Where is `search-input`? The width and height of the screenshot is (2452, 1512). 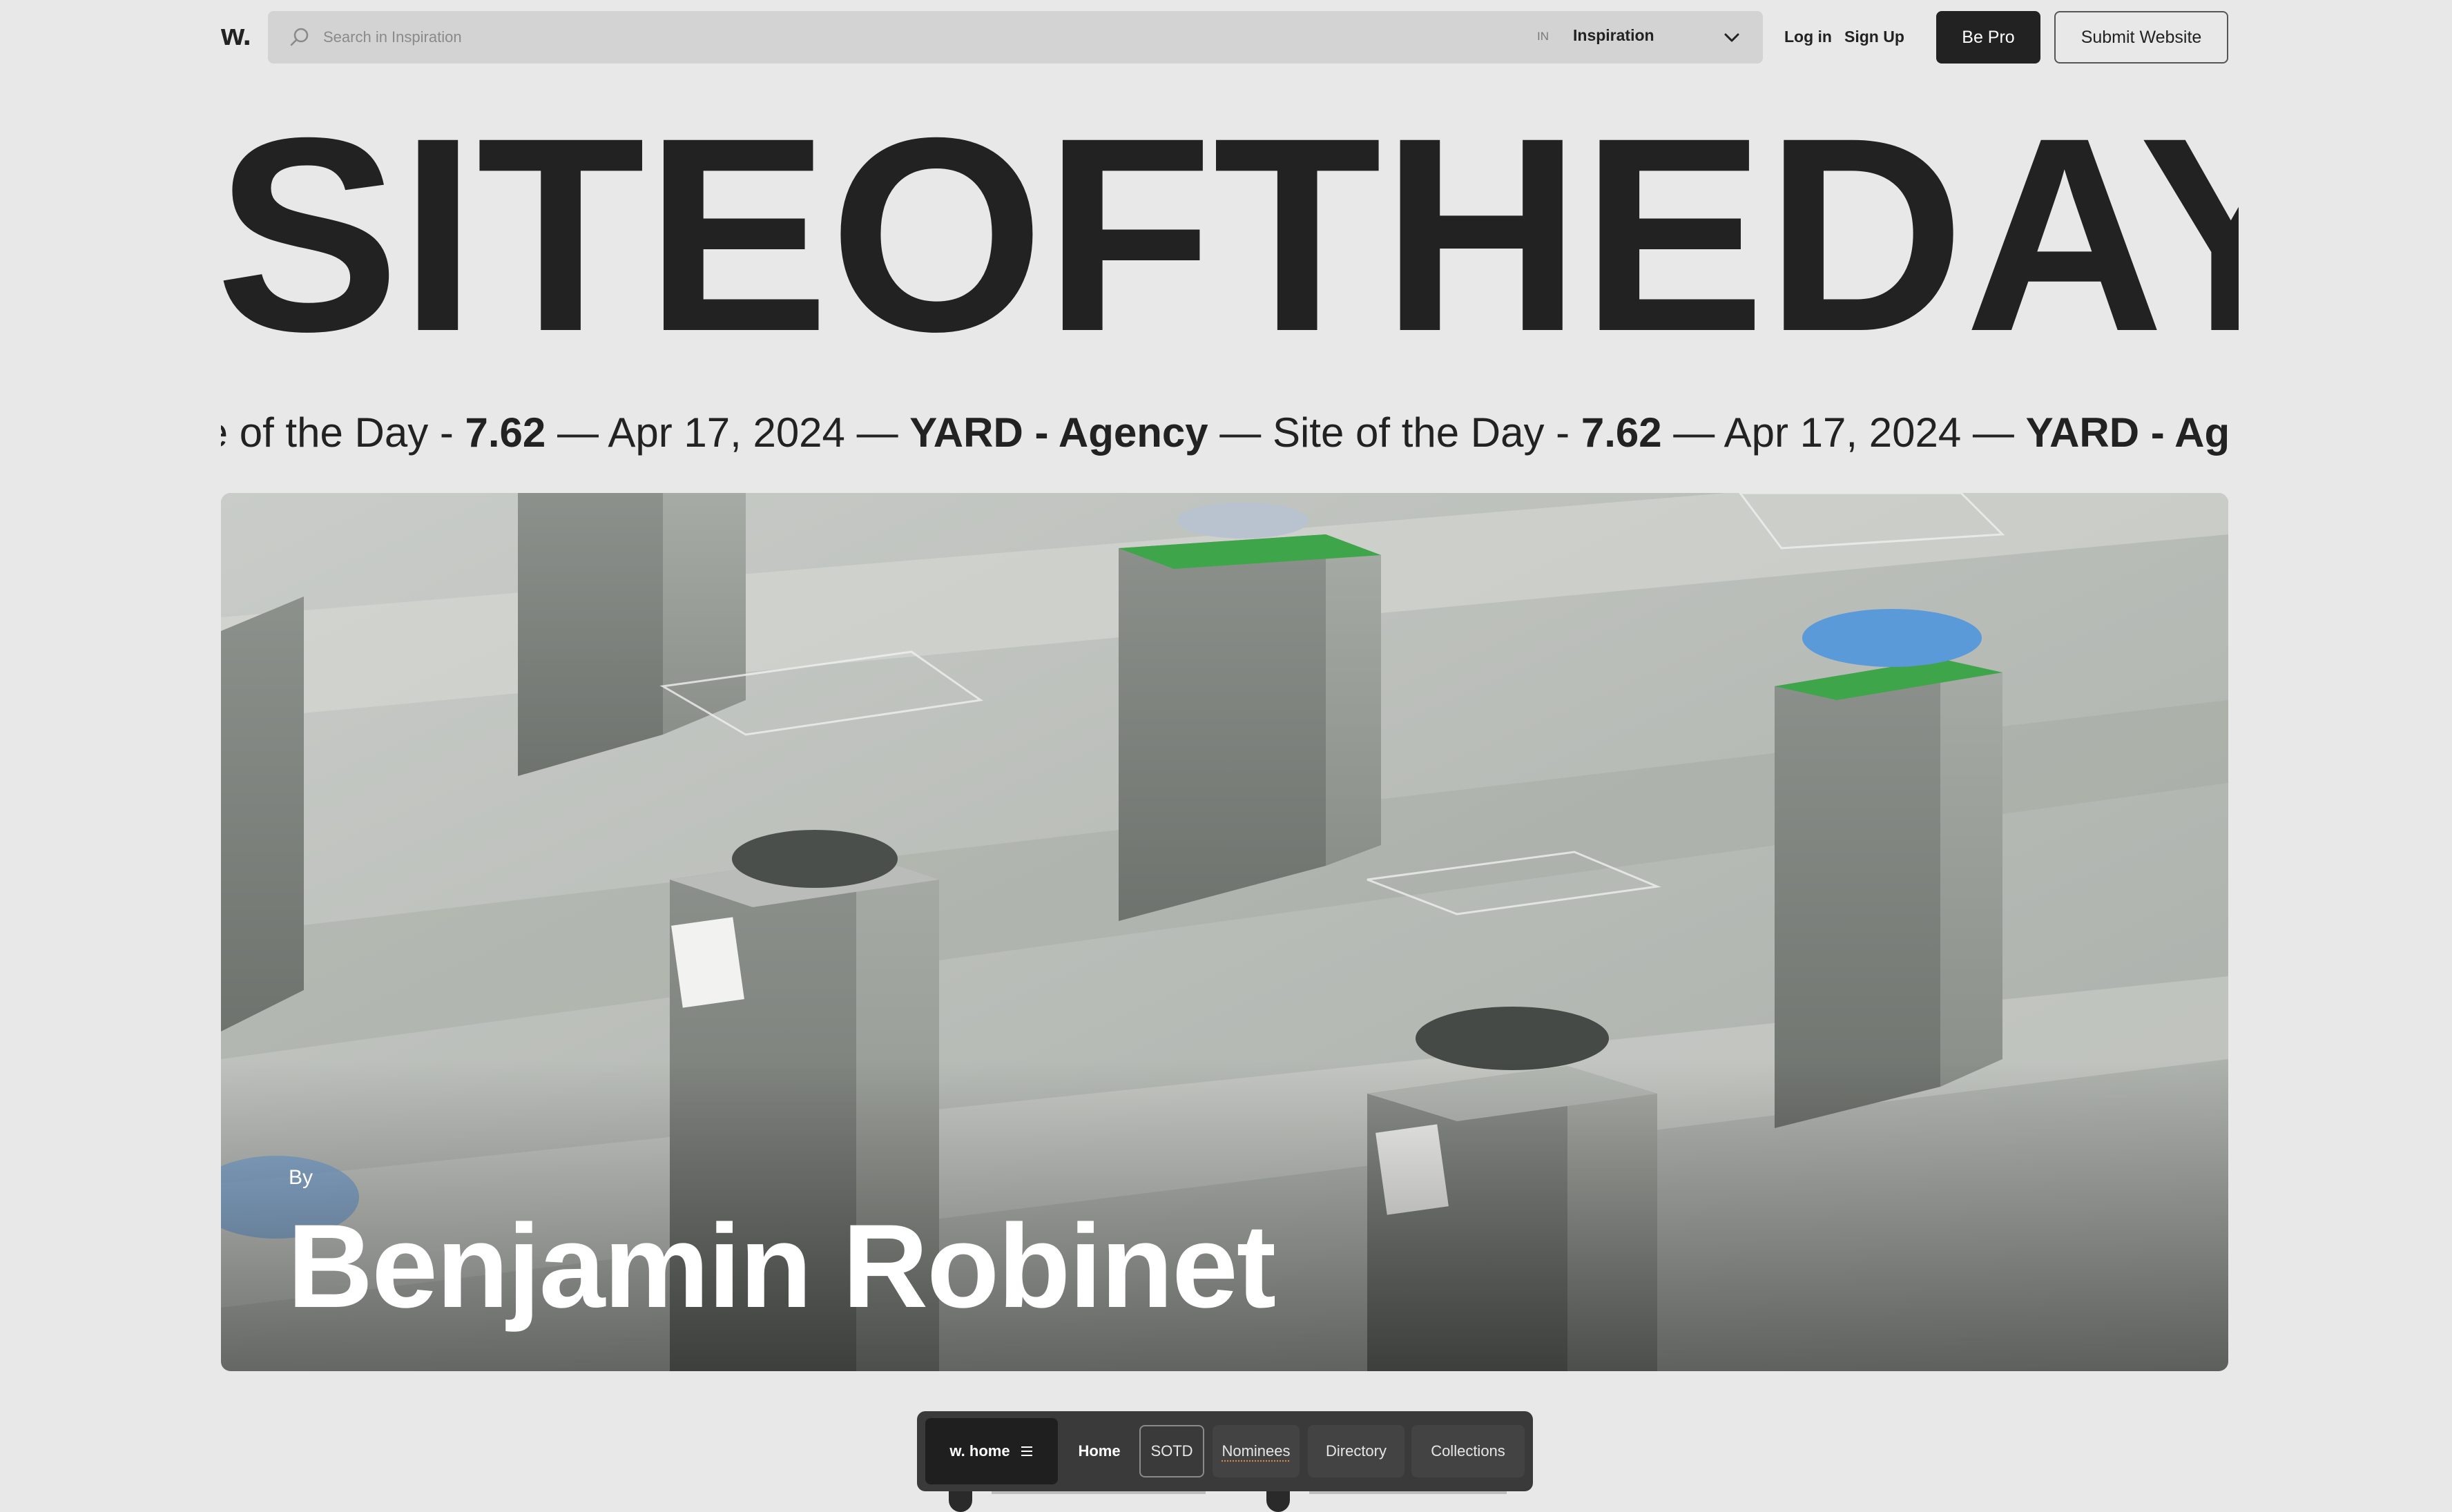
search-input is located at coordinates (909, 37).